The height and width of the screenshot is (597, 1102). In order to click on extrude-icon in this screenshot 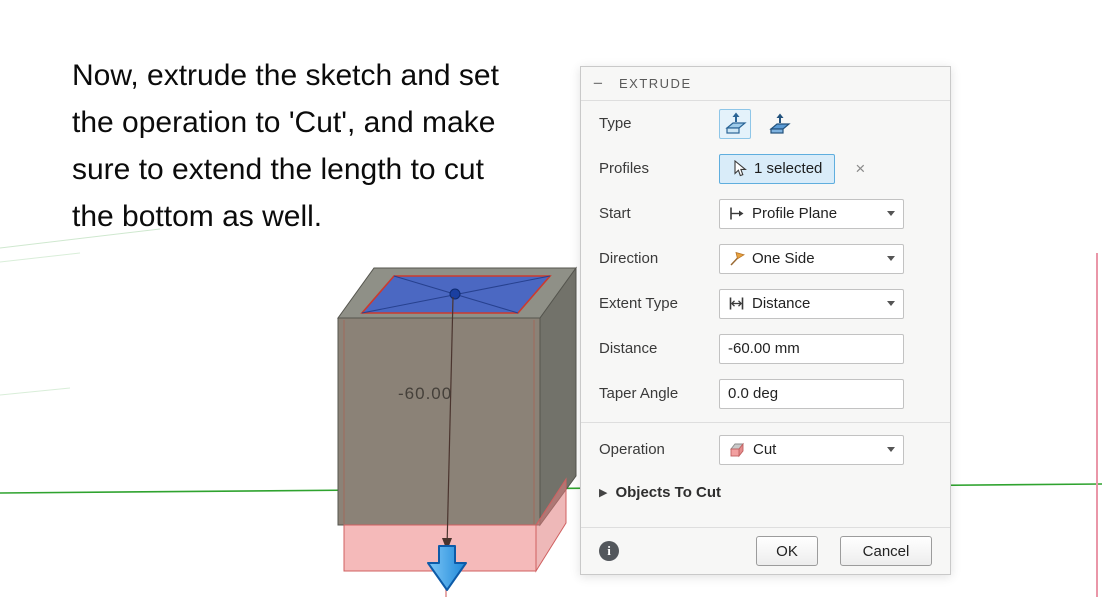, I will do `click(736, 123)`.